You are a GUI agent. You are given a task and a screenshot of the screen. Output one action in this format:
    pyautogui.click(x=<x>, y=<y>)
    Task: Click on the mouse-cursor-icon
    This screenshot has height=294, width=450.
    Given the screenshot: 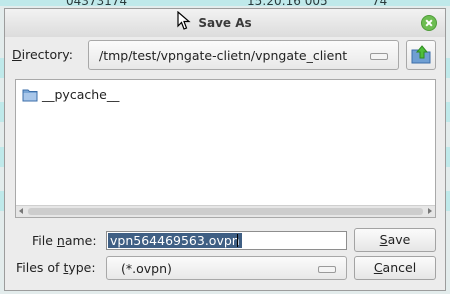 What is the action you would take?
    pyautogui.click(x=184, y=20)
    